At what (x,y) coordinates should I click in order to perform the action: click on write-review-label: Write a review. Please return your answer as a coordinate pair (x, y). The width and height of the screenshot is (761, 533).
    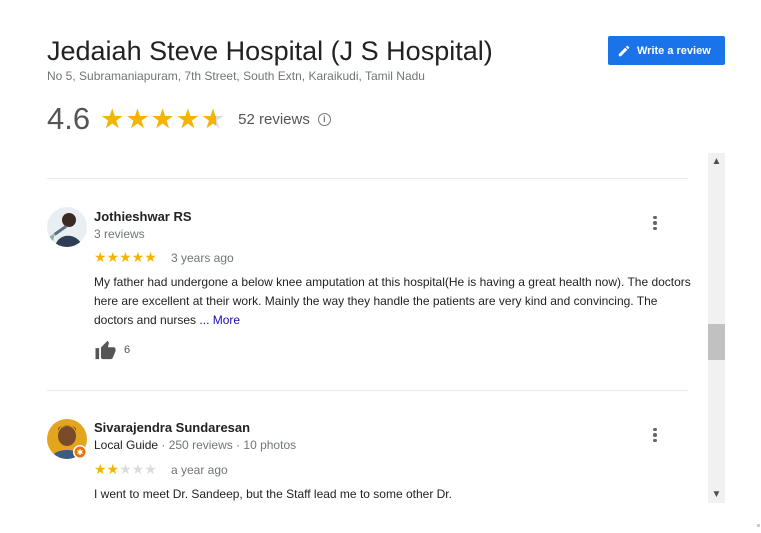
    Looking at the image, I should click on (674, 50).